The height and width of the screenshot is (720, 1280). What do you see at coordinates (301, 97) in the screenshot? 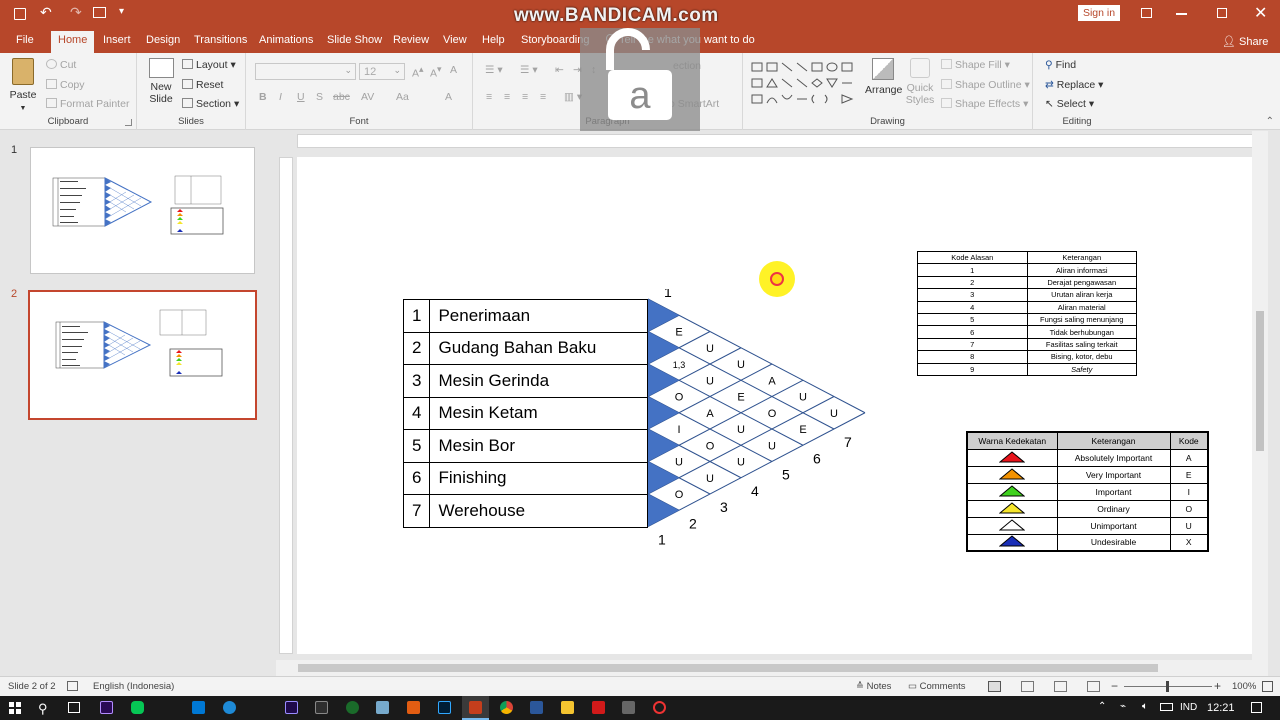
I see `underline-button: U` at bounding box center [301, 97].